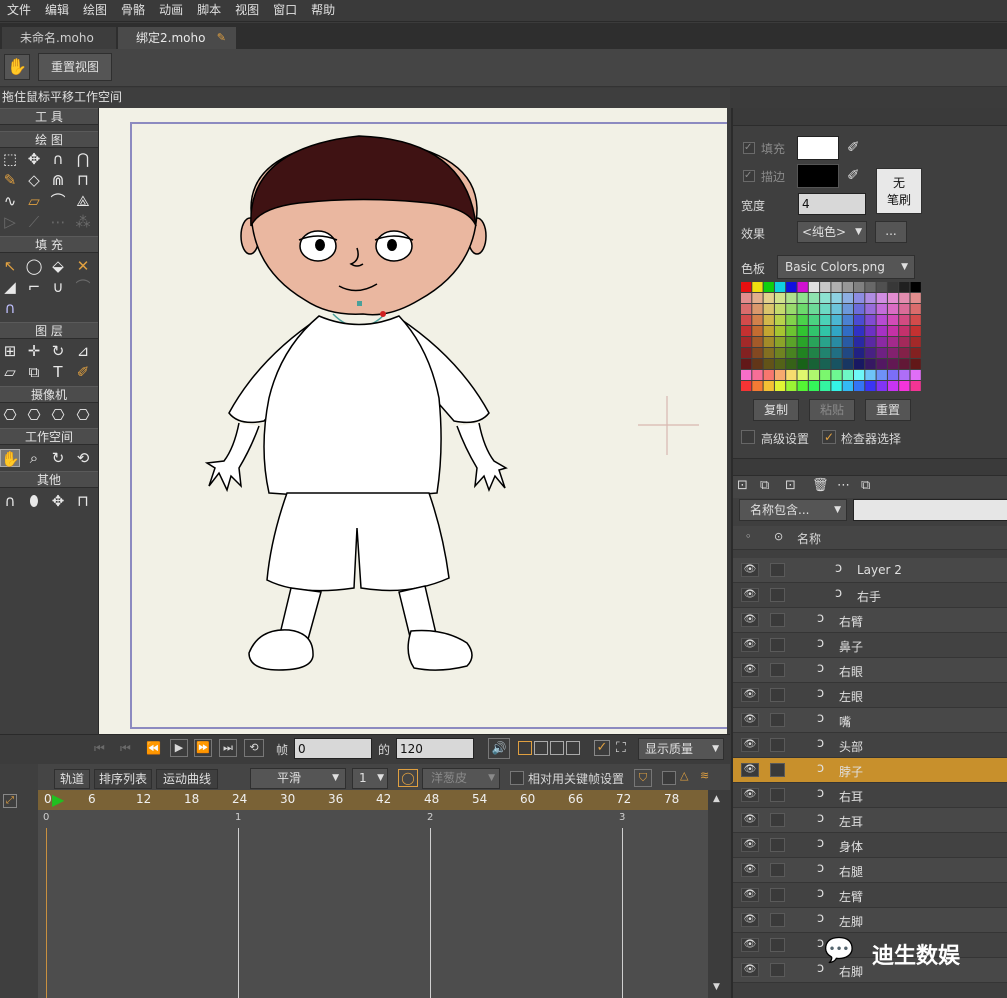 The height and width of the screenshot is (998, 1007). What do you see at coordinates (10, 458) in the screenshot?
I see `pan-workspace-icon: ✋` at bounding box center [10, 458].